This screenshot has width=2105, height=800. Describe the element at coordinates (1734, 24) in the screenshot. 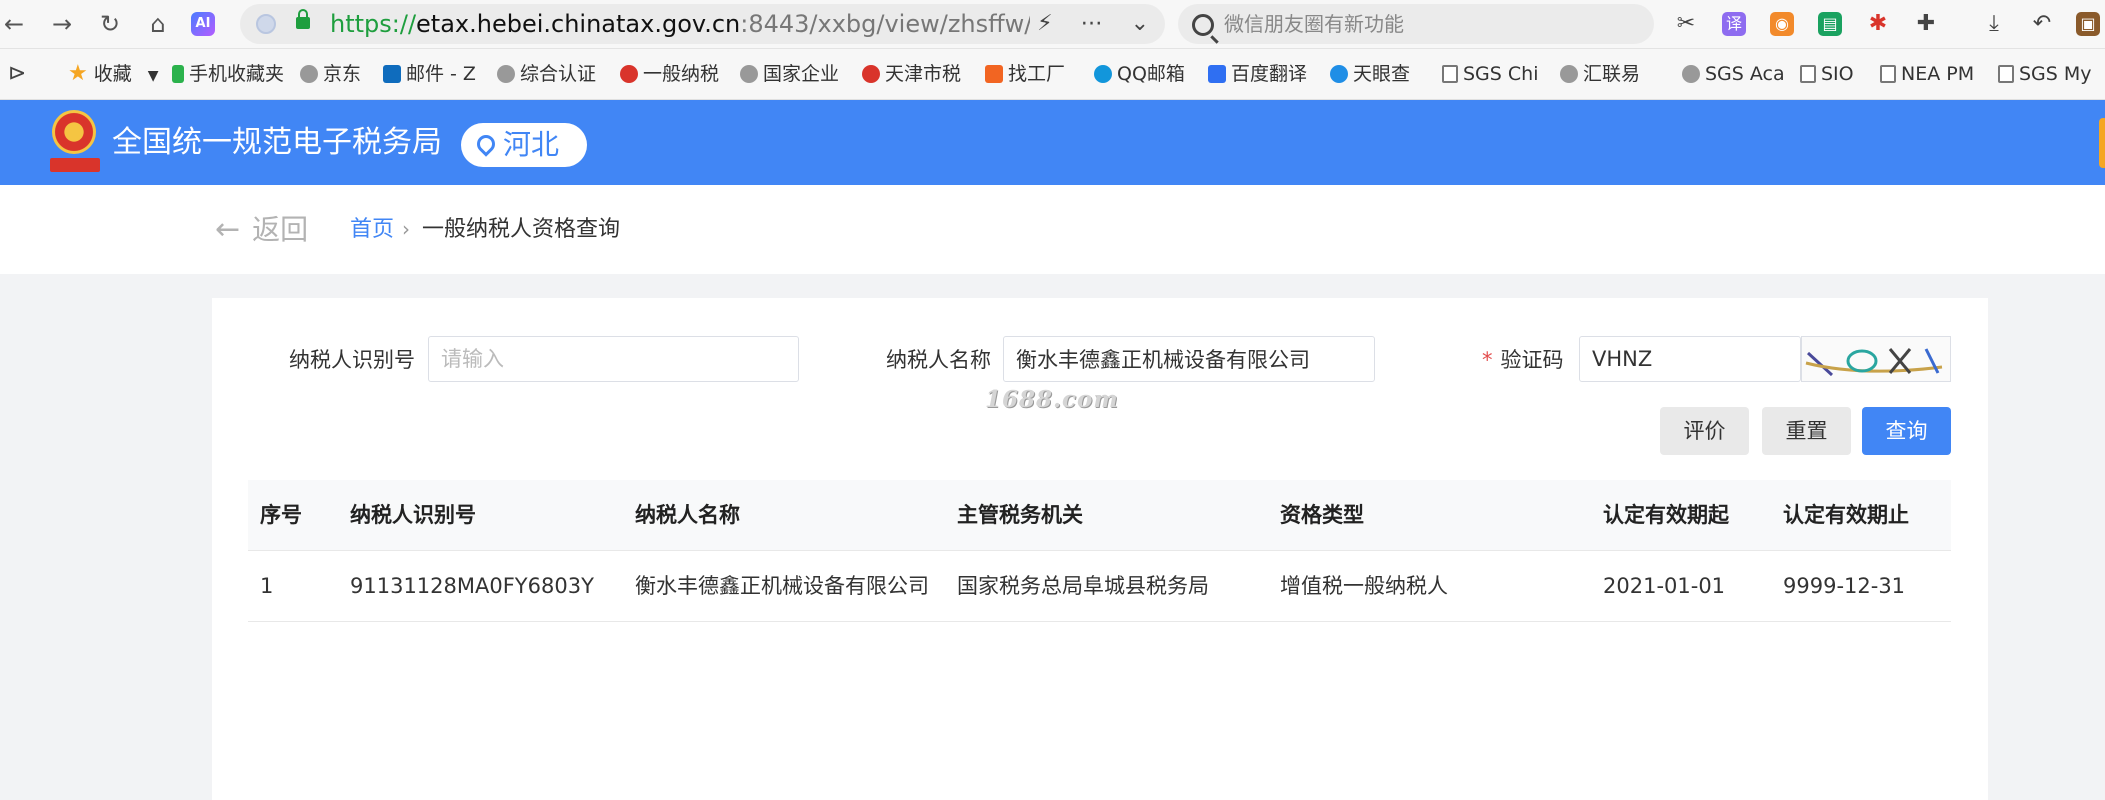

I see `translate-extension-icon: 译` at that location.